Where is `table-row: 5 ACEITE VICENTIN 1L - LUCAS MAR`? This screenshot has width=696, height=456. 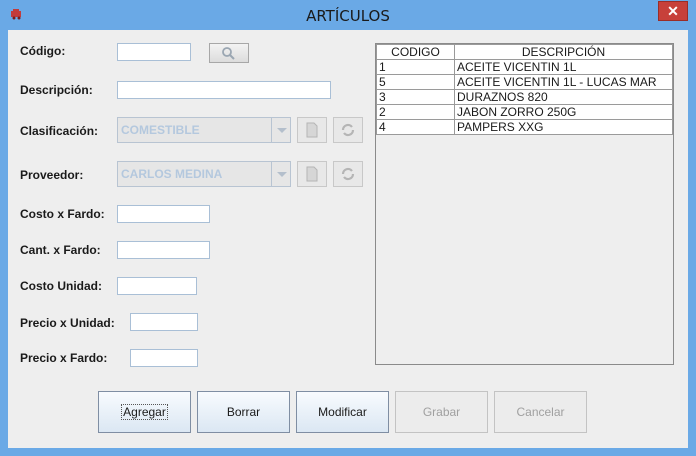
table-row: 5 ACEITE VICENTIN 1L - LUCAS MAR is located at coordinates (524, 82).